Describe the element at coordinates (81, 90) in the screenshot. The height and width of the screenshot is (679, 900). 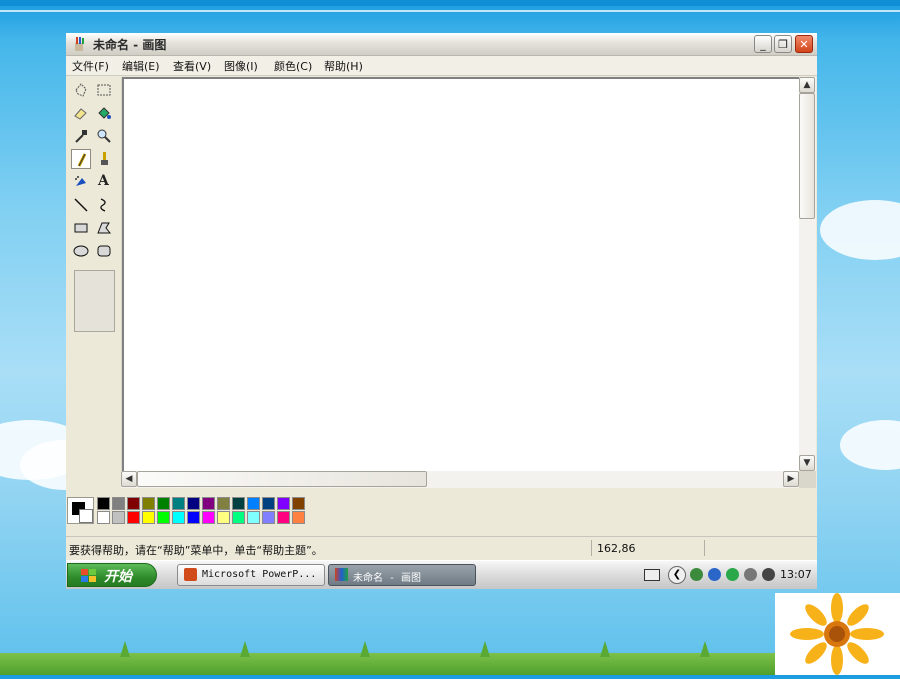
I see `tool-free-select` at that location.